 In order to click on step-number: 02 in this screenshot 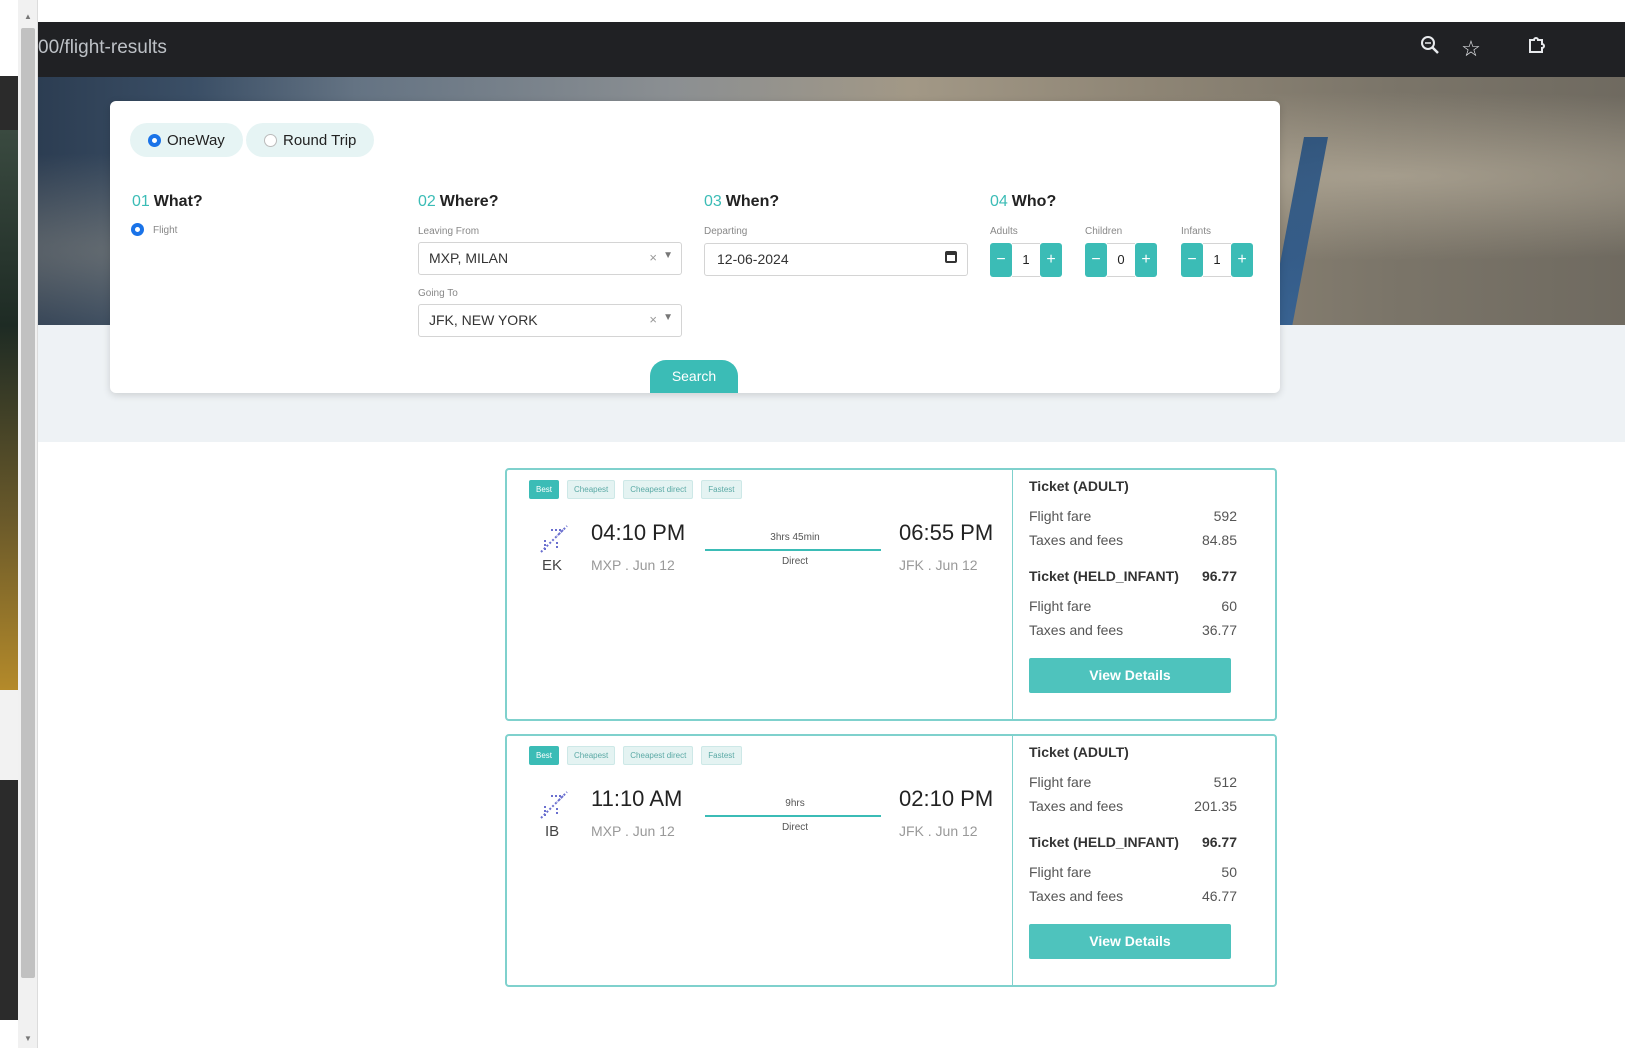, I will do `click(427, 201)`.